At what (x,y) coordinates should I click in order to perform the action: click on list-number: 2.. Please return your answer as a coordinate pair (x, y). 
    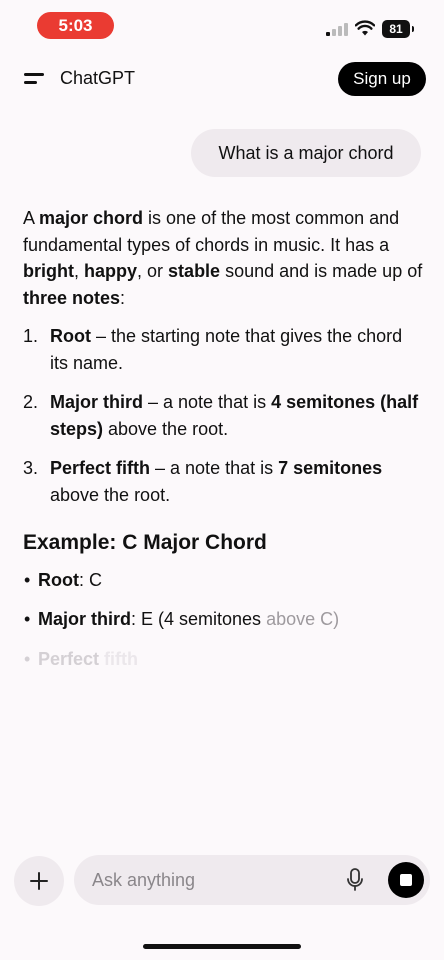
    Looking at the image, I should click on (31, 402).